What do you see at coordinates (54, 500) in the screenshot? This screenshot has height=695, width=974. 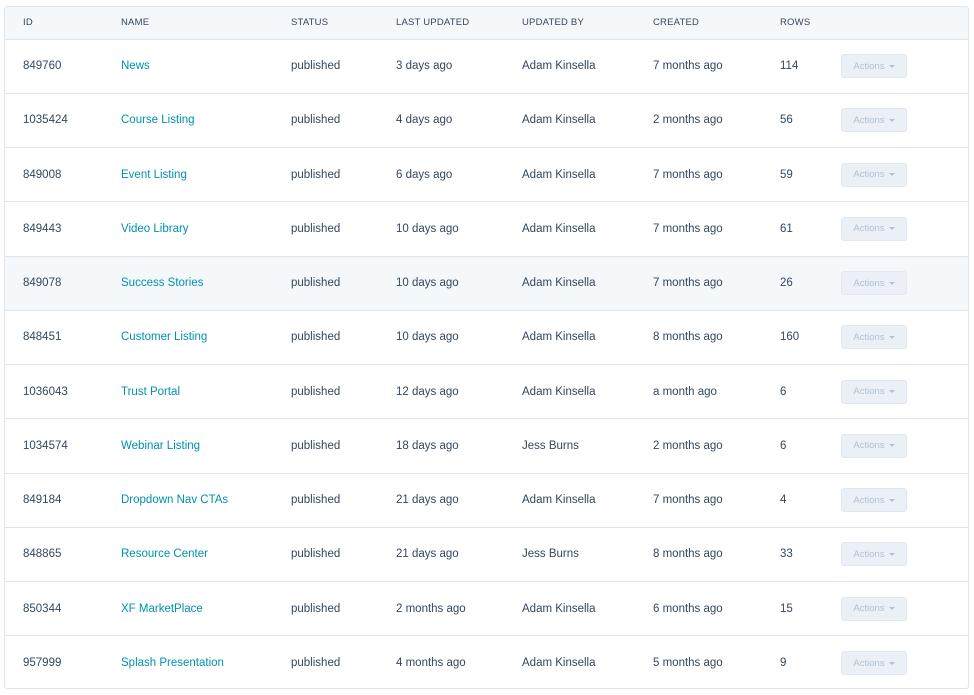 I see `row-id: 849184` at bounding box center [54, 500].